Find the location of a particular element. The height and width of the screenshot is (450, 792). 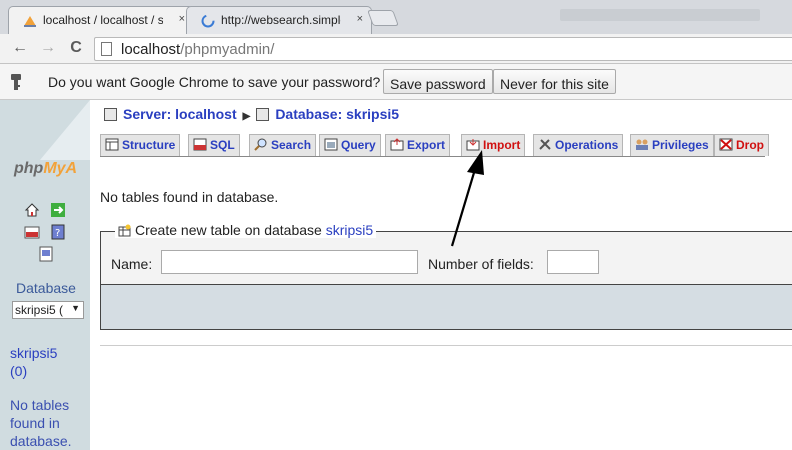

save-password-button: Save password is located at coordinates (438, 81).